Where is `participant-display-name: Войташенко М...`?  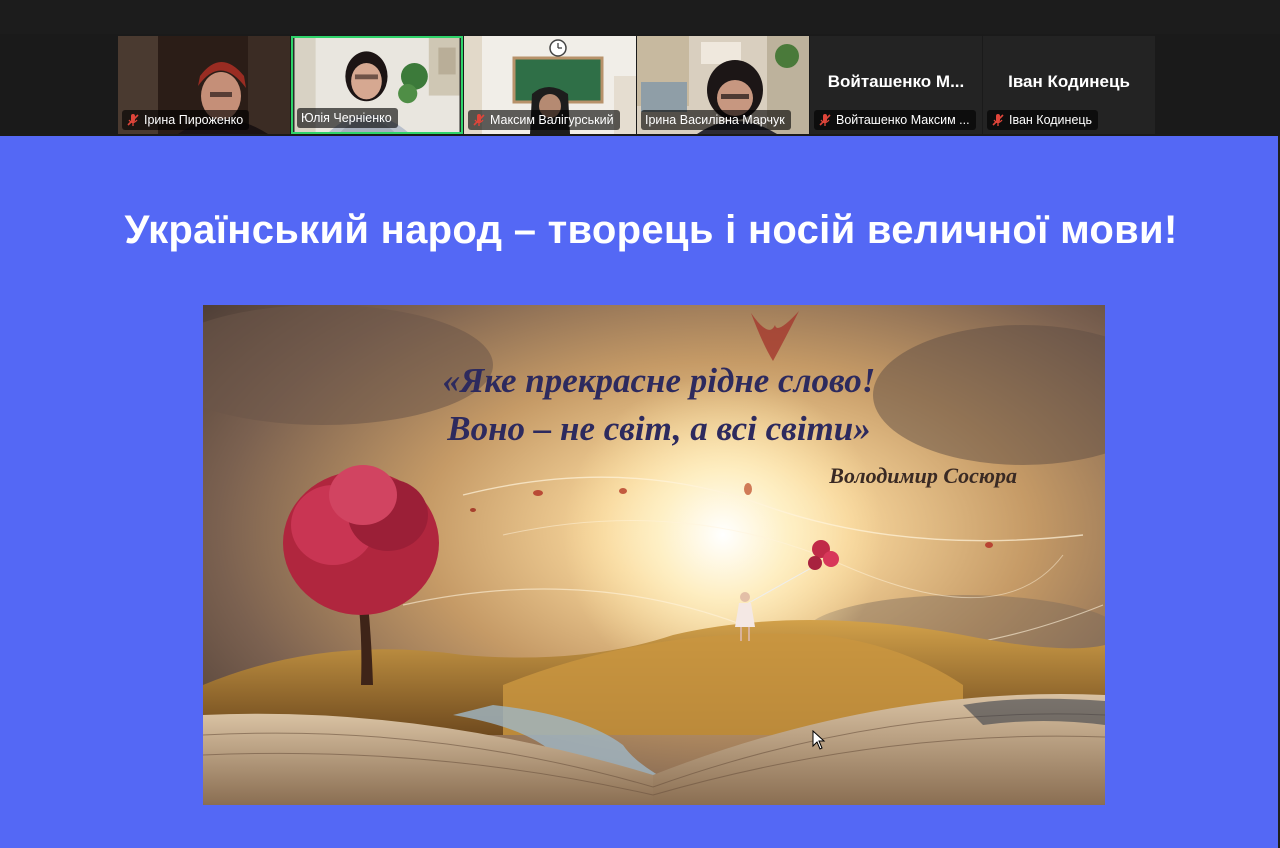
participant-display-name: Войташенко М... is located at coordinates (896, 81).